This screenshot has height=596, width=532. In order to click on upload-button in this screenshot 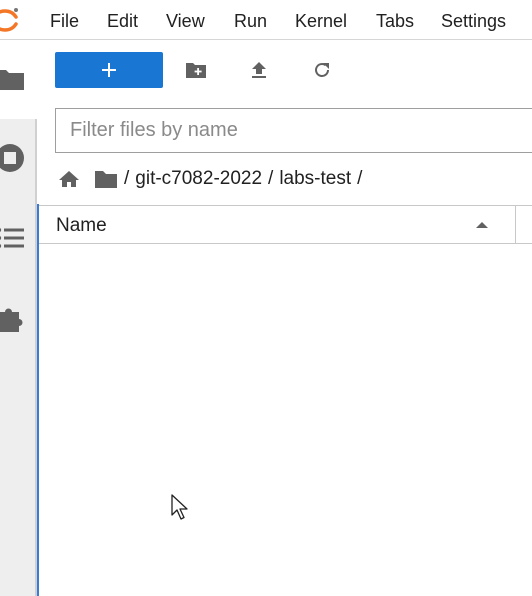, I will do `click(259, 70)`.